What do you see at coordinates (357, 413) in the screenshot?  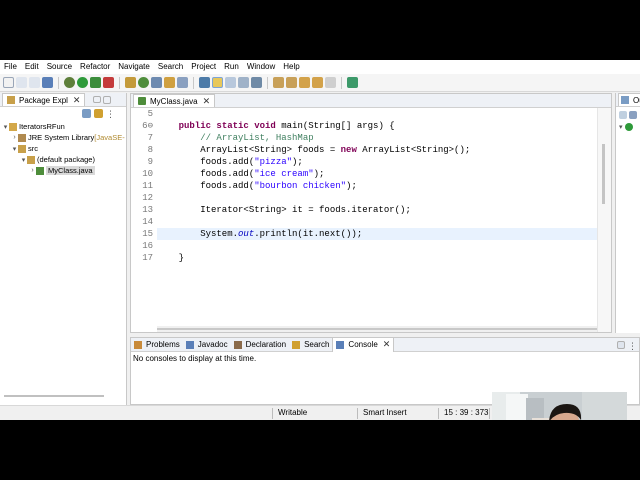 I see `status-divider` at bounding box center [357, 413].